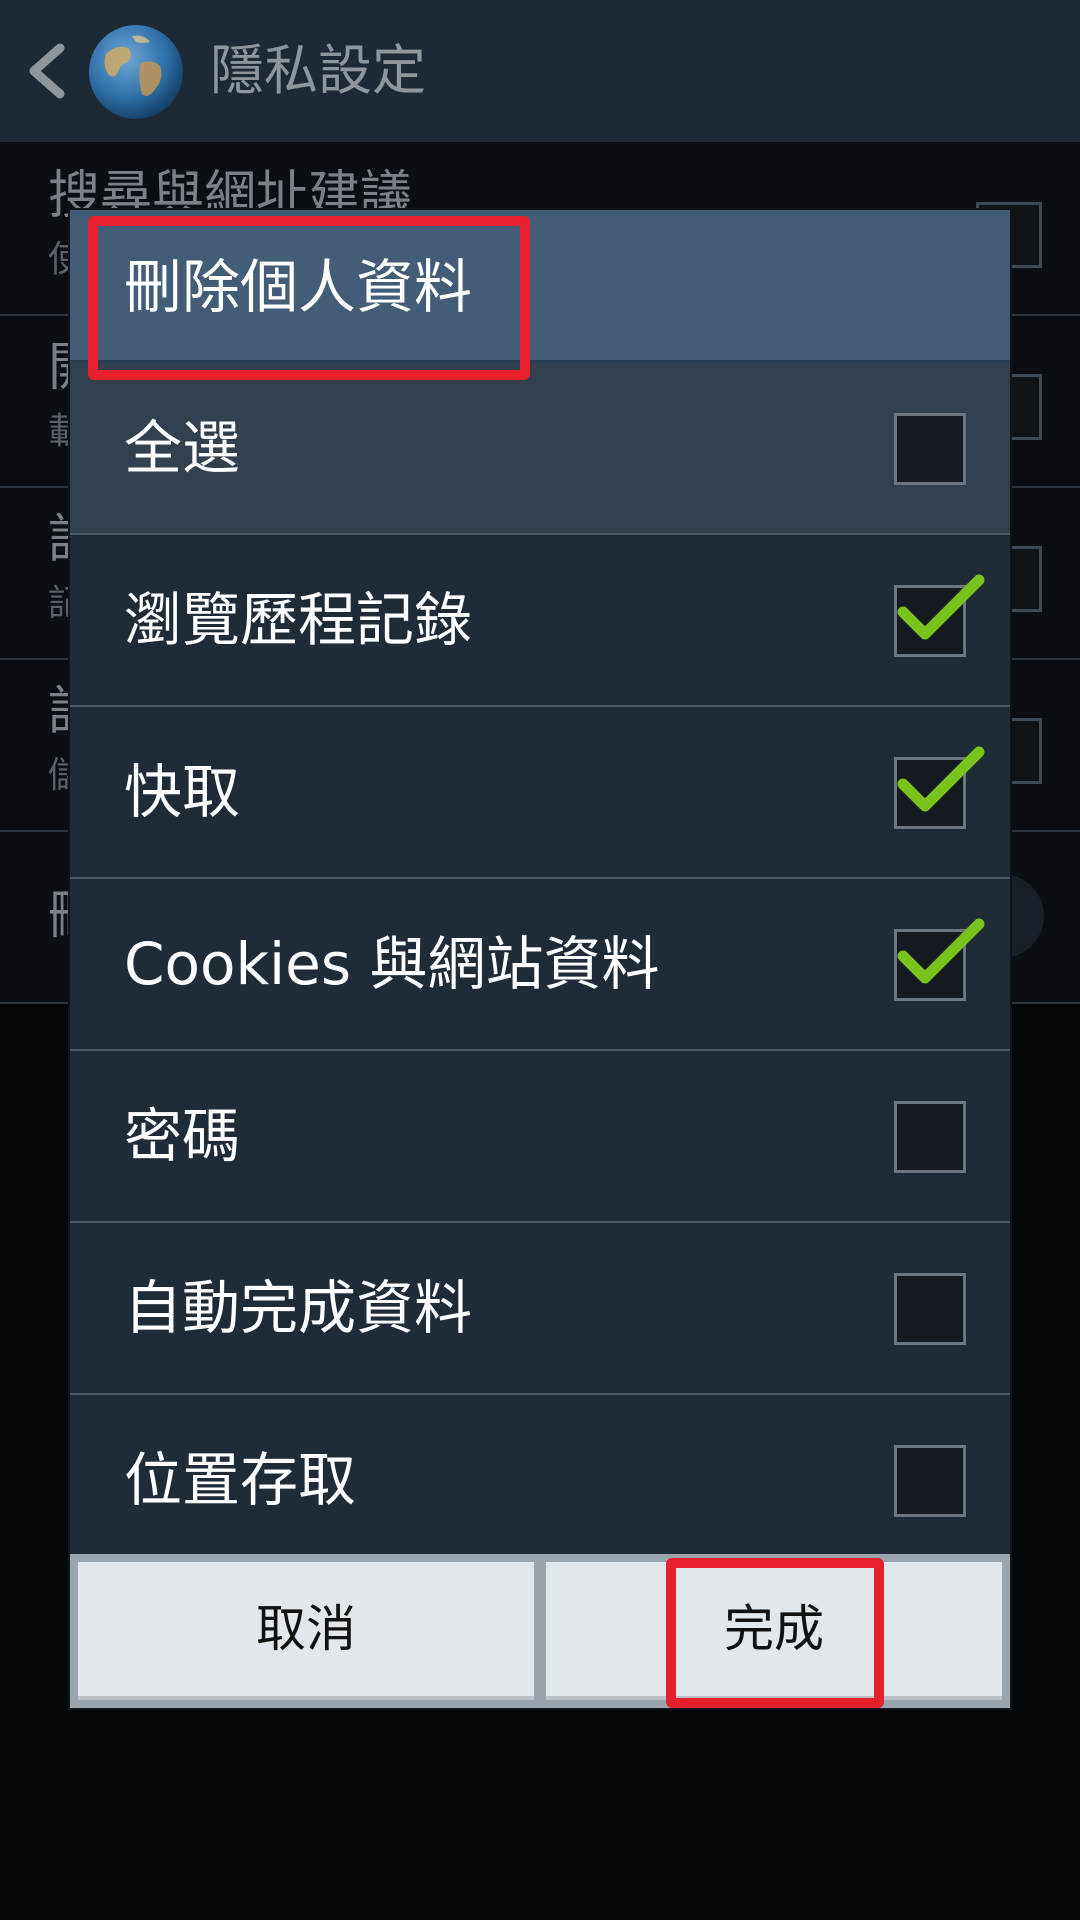  What do you see at coordinates (182, 792) in the screenshot?
I see `option-label: 快取` at bounding box center [182, 792].